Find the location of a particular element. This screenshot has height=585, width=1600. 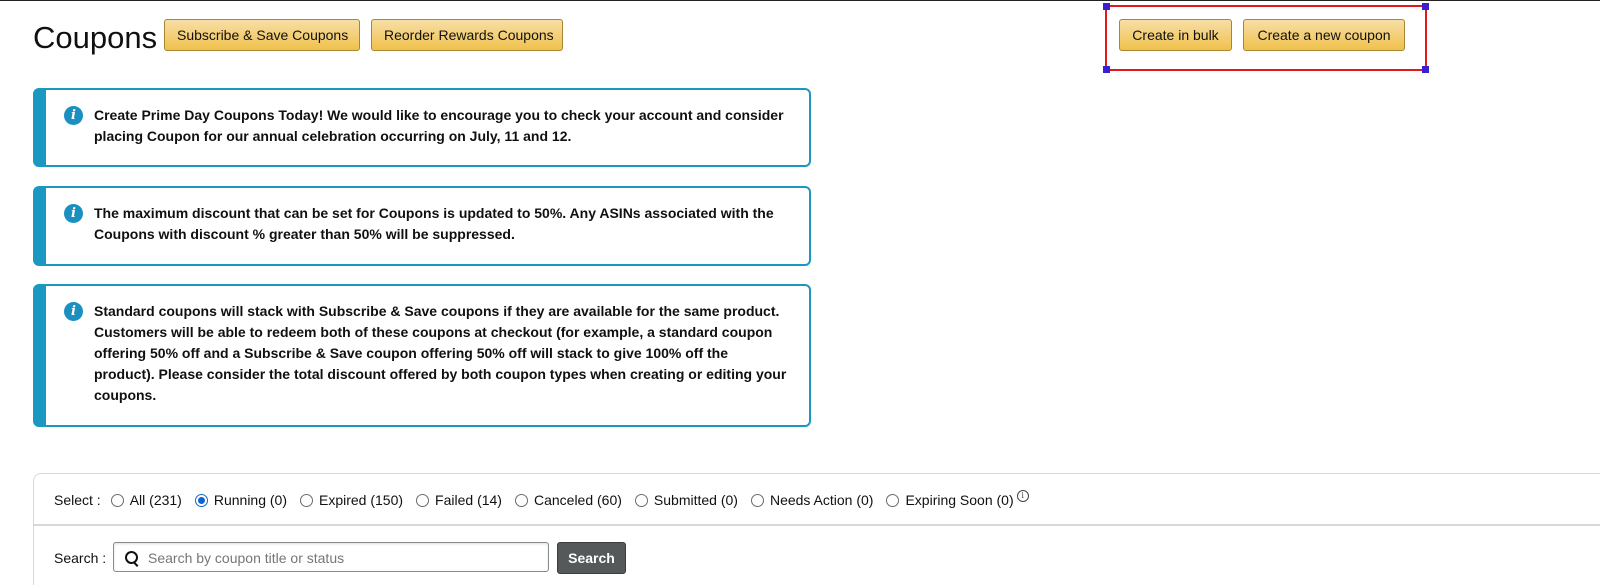

filter-option-needs-action: Needs Action (0) is located at coordinates (812, 500).